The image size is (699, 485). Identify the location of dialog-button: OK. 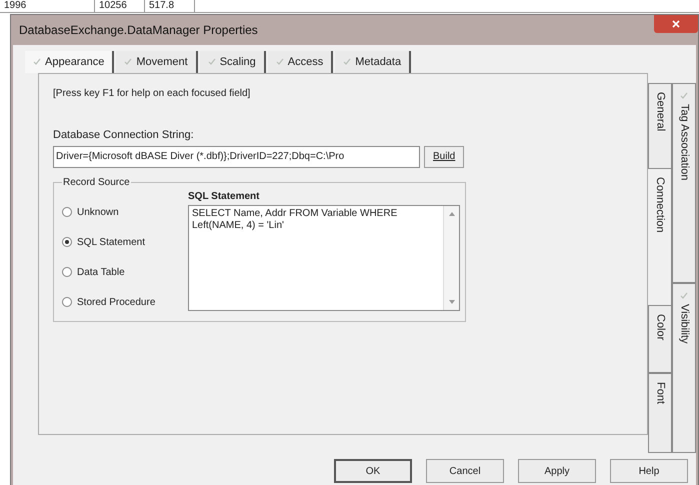
(373, 471).